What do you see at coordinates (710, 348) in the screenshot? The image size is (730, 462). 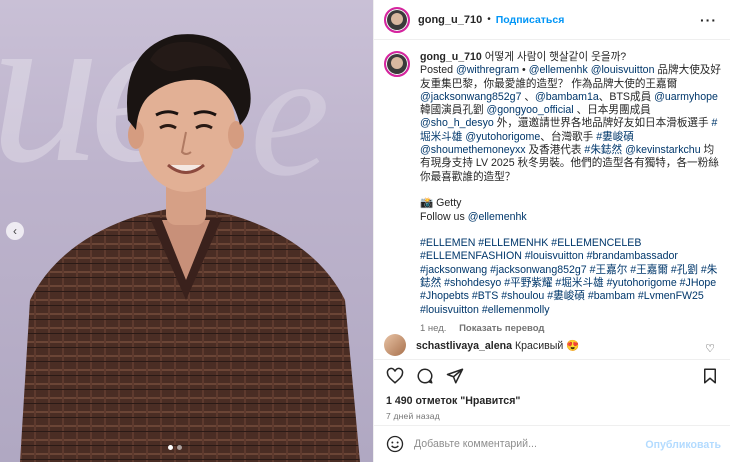 I see `comment-like-icon: ♡` at bounding box center [710, 348].